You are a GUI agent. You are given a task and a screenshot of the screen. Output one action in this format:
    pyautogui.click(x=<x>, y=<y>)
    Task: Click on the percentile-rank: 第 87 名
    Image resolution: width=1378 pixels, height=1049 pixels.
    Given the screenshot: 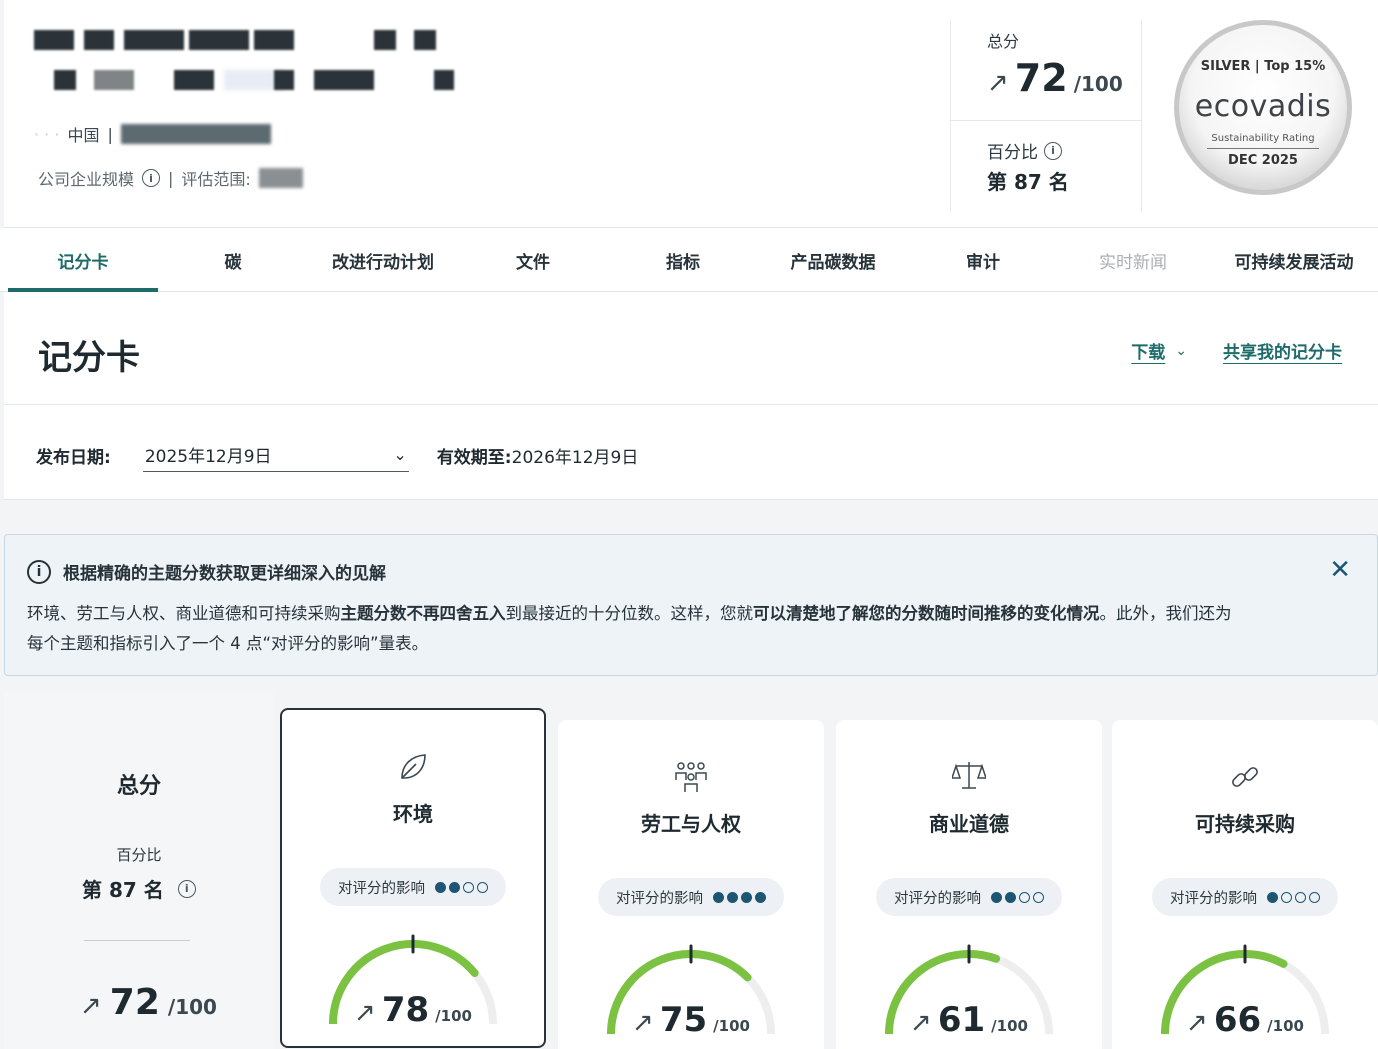 What is the action you would take?
    pyautogui.click(x=1028, y=182)
    